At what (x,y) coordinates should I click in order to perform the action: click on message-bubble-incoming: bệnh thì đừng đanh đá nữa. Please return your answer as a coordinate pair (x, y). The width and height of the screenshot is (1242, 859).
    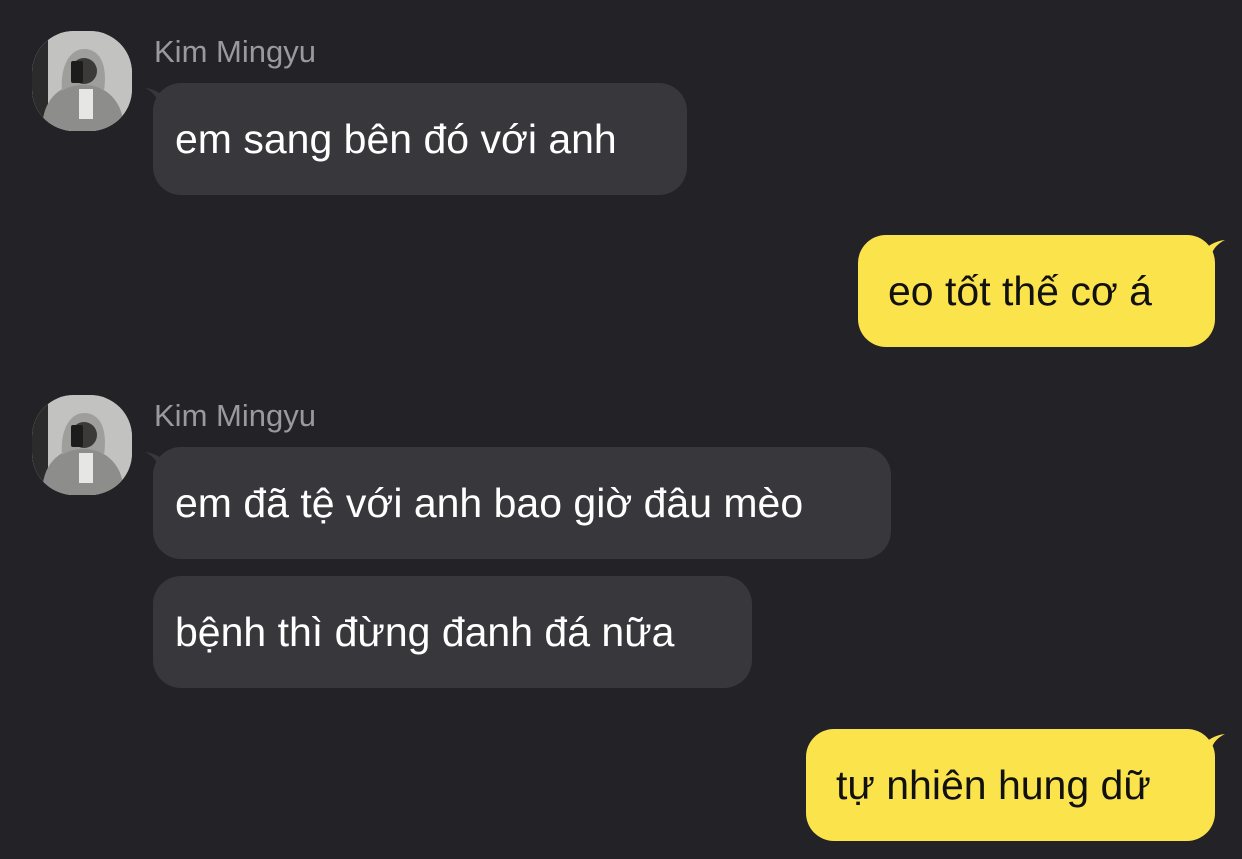
    Looking at the image, I should click on (452, 632).